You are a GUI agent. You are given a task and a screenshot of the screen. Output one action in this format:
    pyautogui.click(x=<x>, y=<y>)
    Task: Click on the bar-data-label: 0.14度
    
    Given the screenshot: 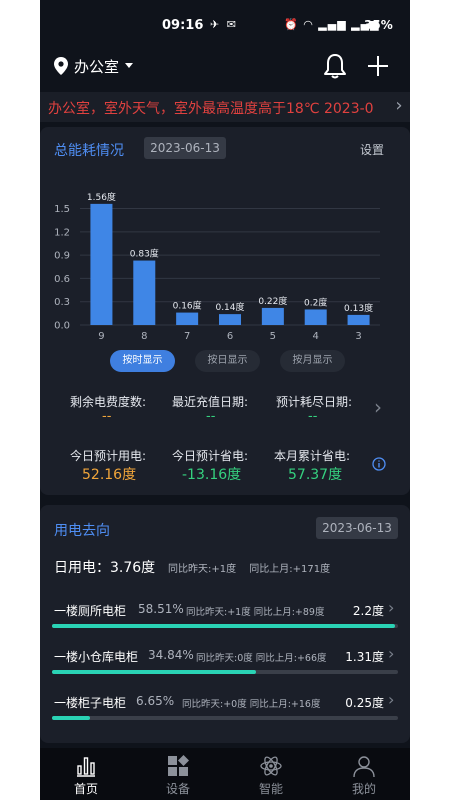 What is the action you would take?
    pyautogui.click(x=229, y=307)
    